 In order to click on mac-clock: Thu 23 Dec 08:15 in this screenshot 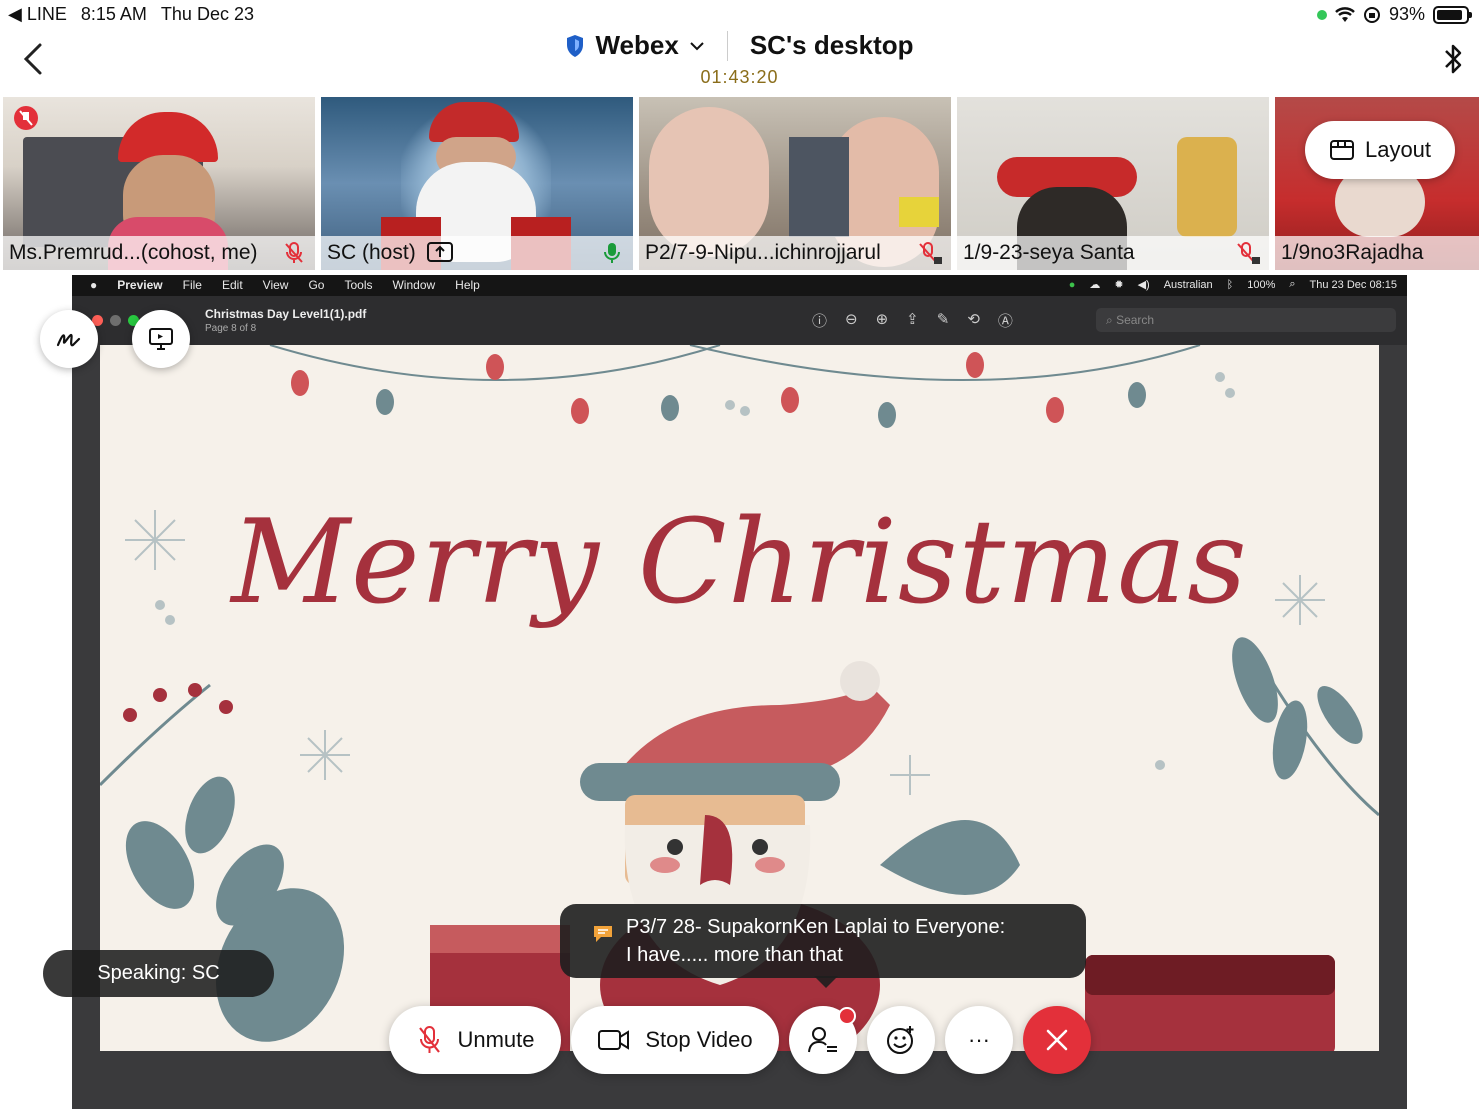, I will do `click(1353, 284)`.